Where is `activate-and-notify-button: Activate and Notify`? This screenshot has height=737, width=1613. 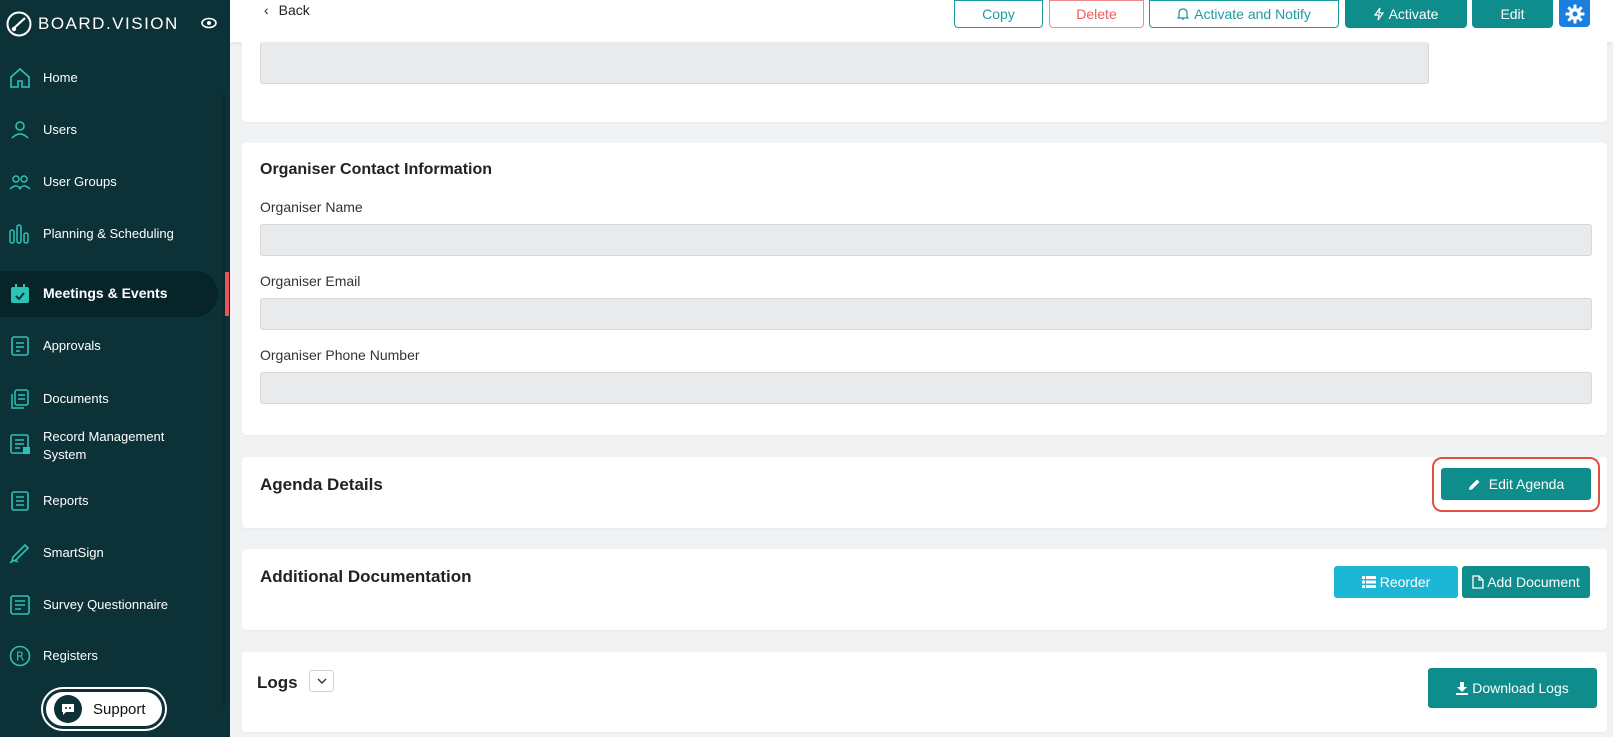
activate-and-notify-button: Activate and Notify is located at coordinates (1244, 14).